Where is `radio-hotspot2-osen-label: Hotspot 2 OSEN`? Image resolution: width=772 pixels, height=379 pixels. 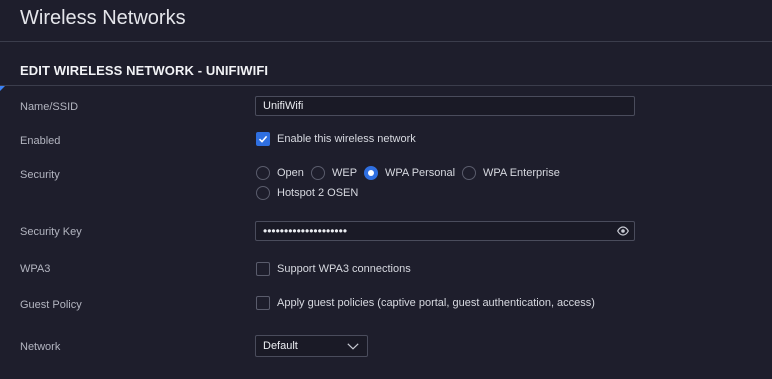 radio-hotspot2-osen-label: Hotspot 2 OSEN is located at coordinates (318, 193).